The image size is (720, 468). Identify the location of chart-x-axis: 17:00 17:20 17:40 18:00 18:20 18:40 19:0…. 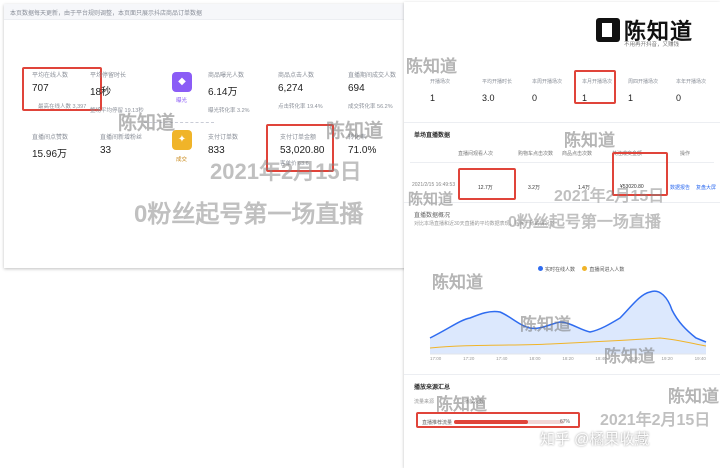
(568, 358).